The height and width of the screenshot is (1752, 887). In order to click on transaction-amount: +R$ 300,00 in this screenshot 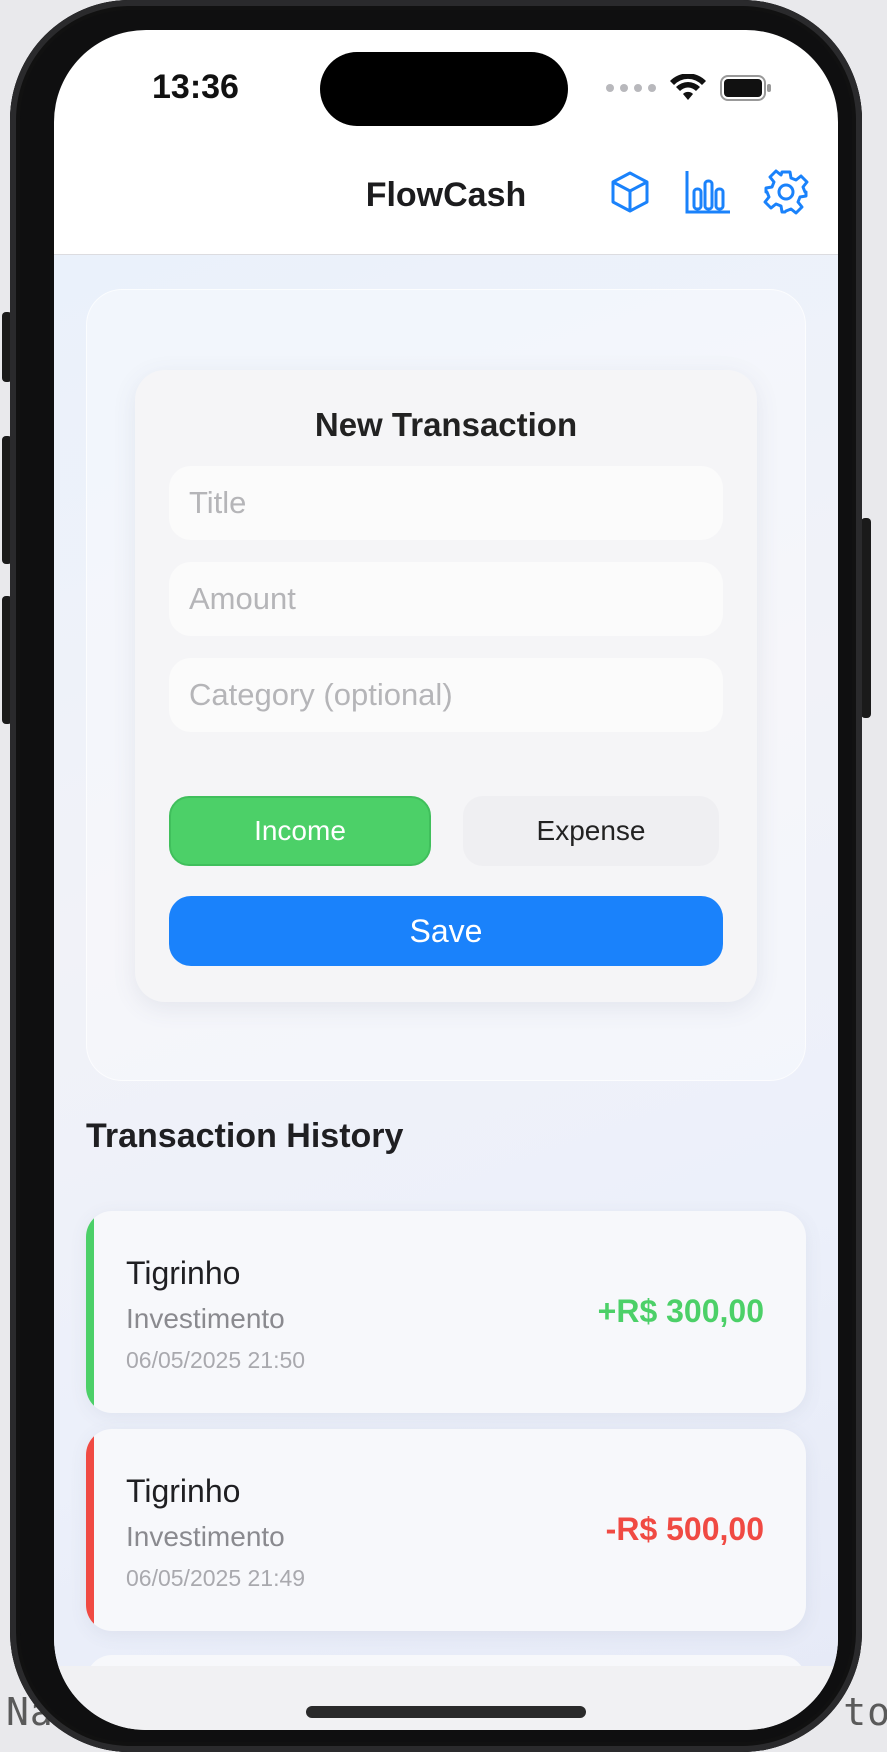, I will do `click(680, 1311)`.